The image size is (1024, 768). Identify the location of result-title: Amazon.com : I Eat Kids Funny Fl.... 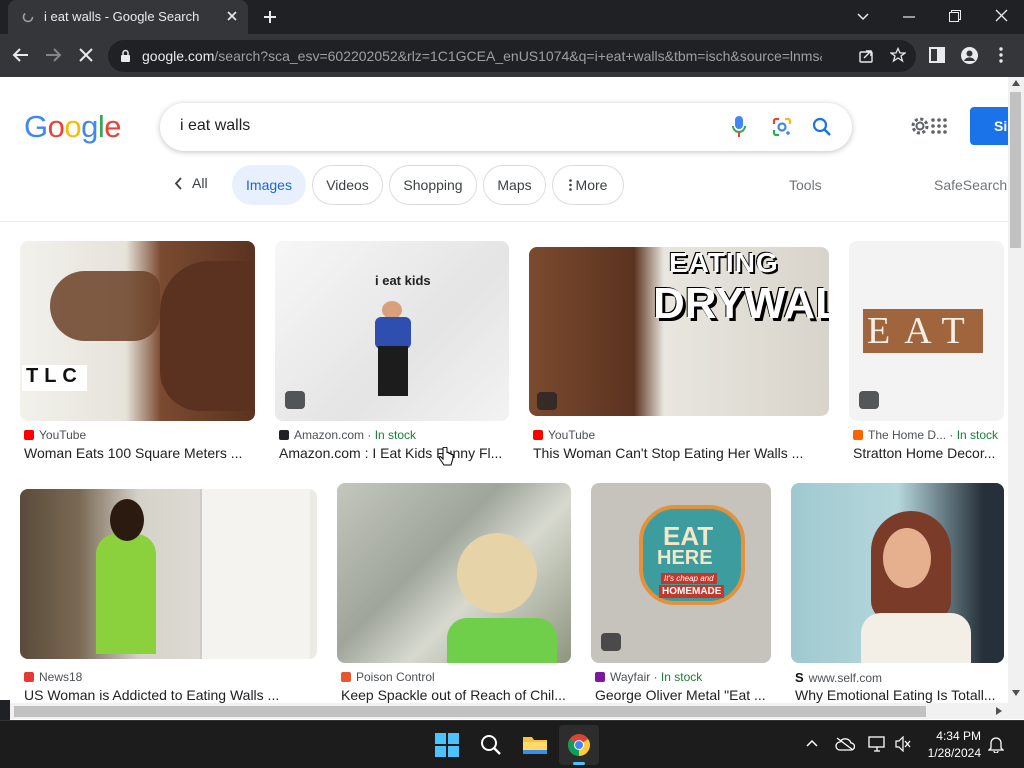
(393, 453).